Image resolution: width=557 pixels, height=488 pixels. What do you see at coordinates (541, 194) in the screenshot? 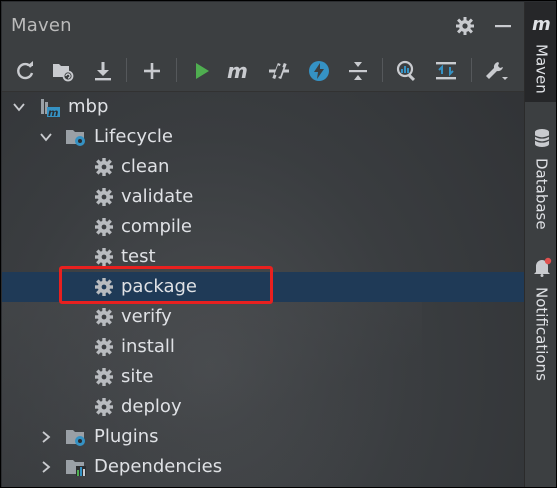
I see `stripe-label: Database` at bounding box center [541, 194].